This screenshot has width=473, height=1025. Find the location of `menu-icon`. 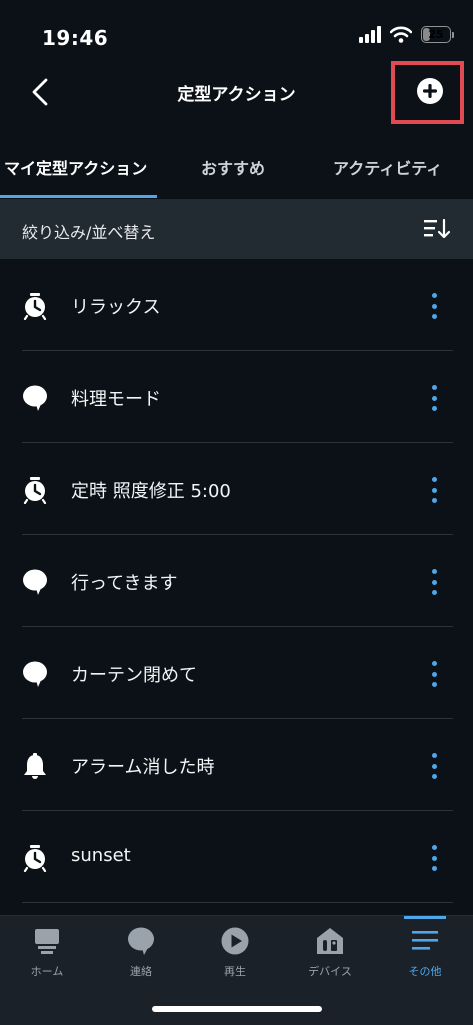

menu-icon is located at coordinates (425, 940).